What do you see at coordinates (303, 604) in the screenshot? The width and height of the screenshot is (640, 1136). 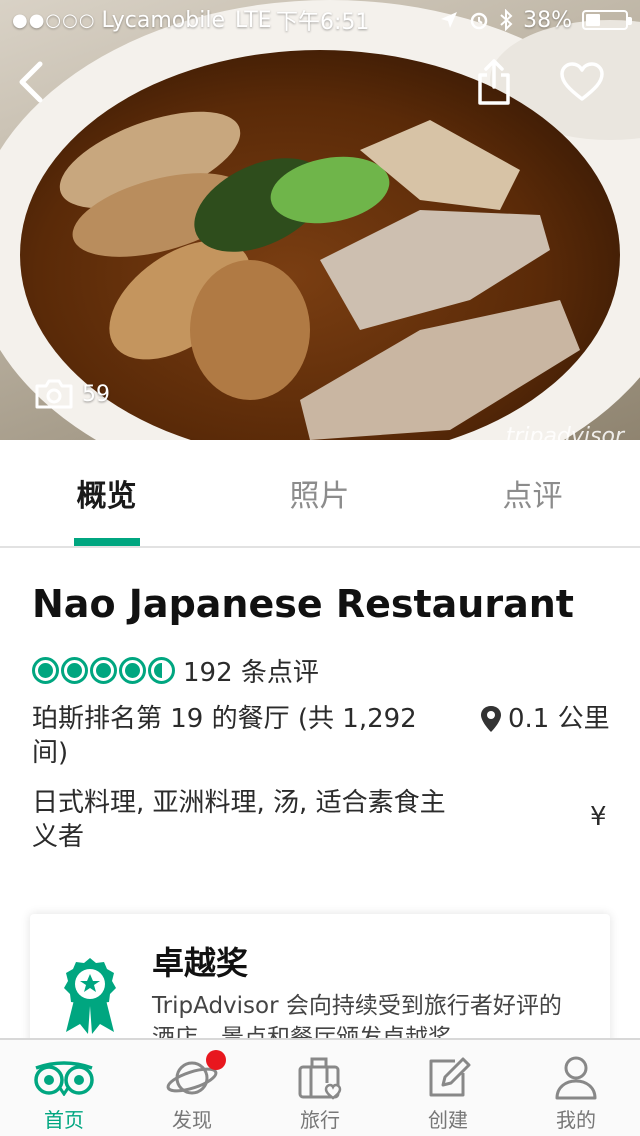 I see `restaurant-name: Nao Japanese Restaurant` at bounding box center [303, 604].